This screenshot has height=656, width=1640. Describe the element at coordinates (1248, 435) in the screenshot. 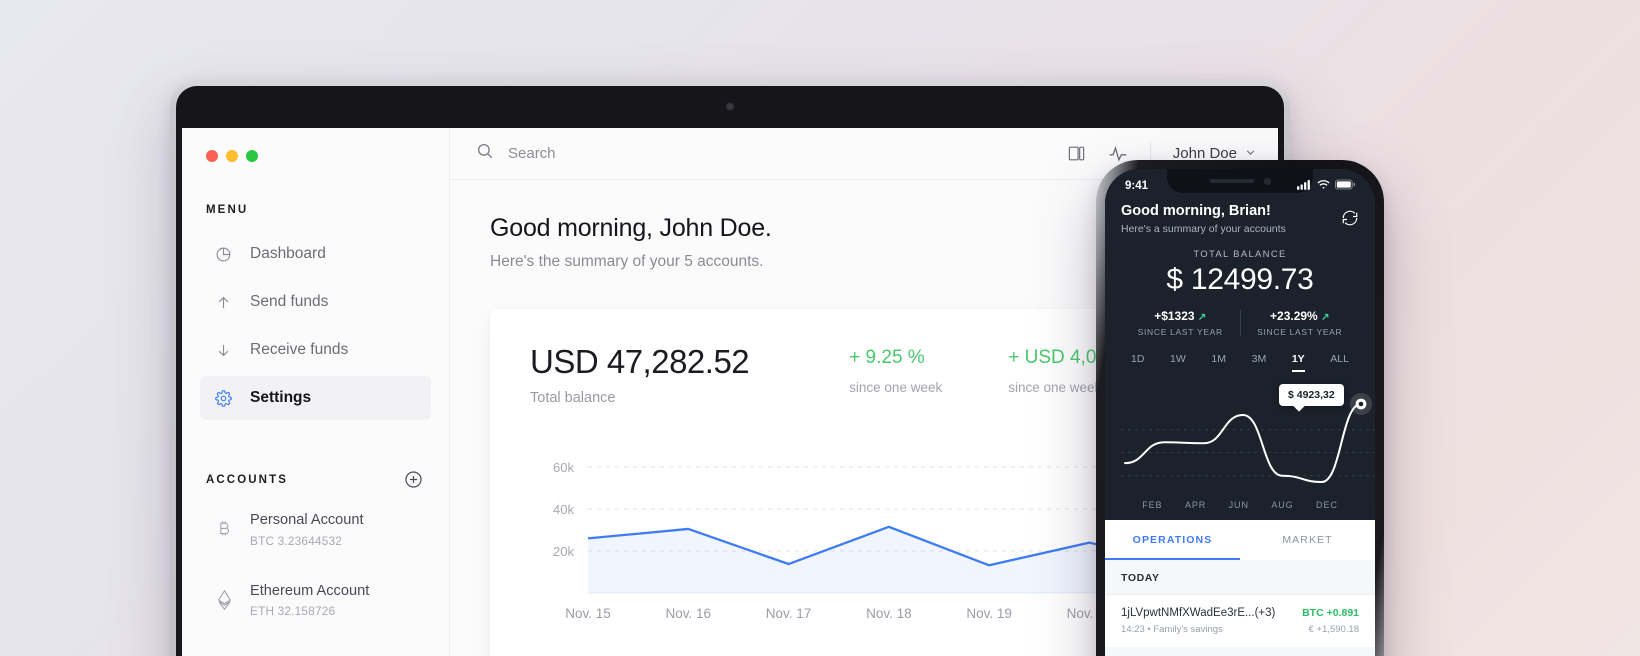

I see `phone-balance-chart: $ 4923,32` at that location.